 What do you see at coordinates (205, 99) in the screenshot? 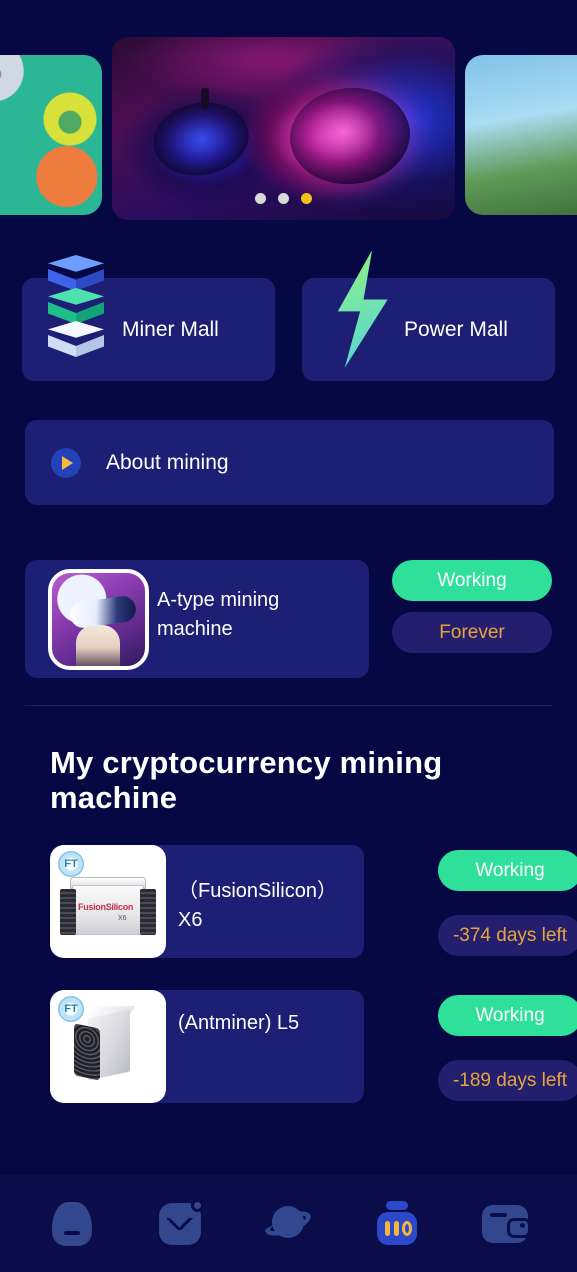
I see `vr-sensor-detail` at bounding box center [205, 99].